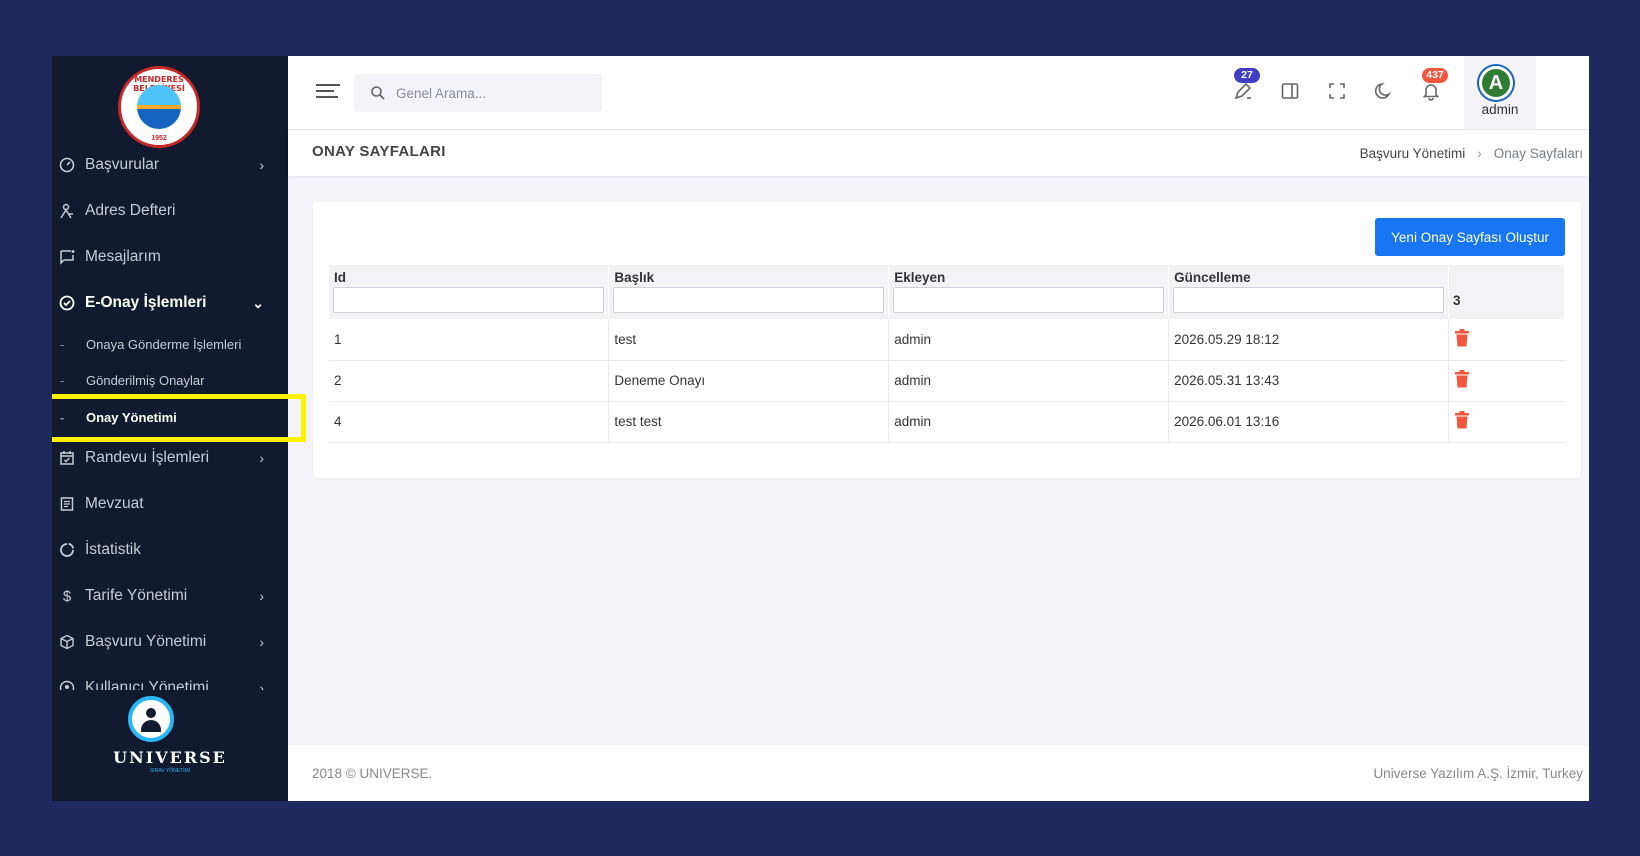 The height and width of the screenshot is (856, 1640). I want to click on table-row: 2 Deneme Onayı admin 2026.05.31 13:43, so click(947, 381).